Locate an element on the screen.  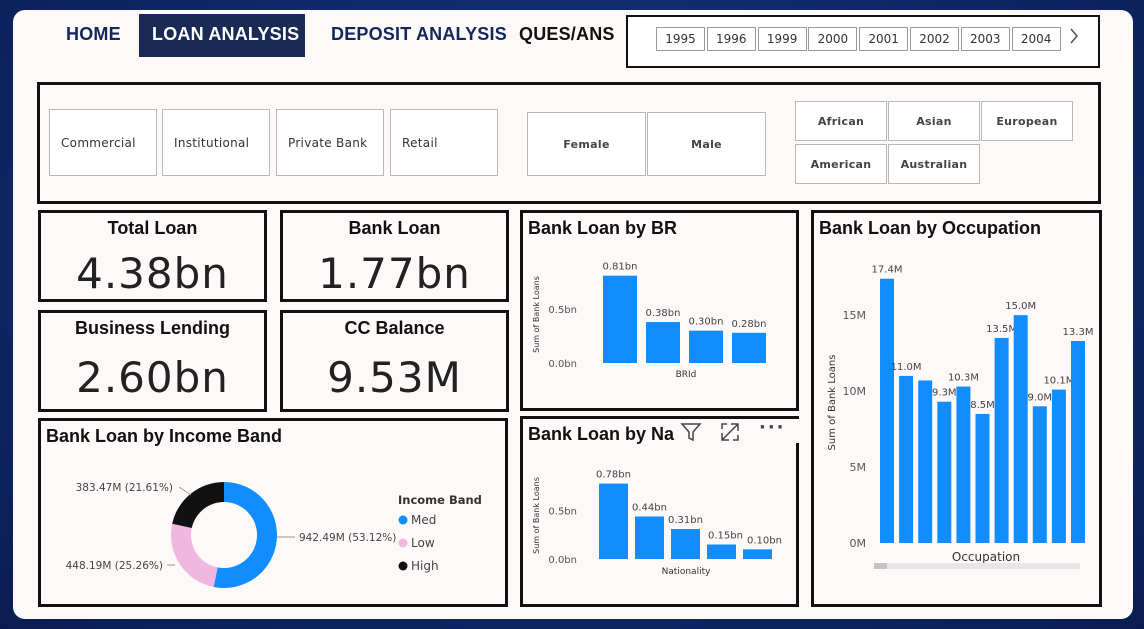
slicer-nationality-australian: Australian is located at coordinates (934, 164).